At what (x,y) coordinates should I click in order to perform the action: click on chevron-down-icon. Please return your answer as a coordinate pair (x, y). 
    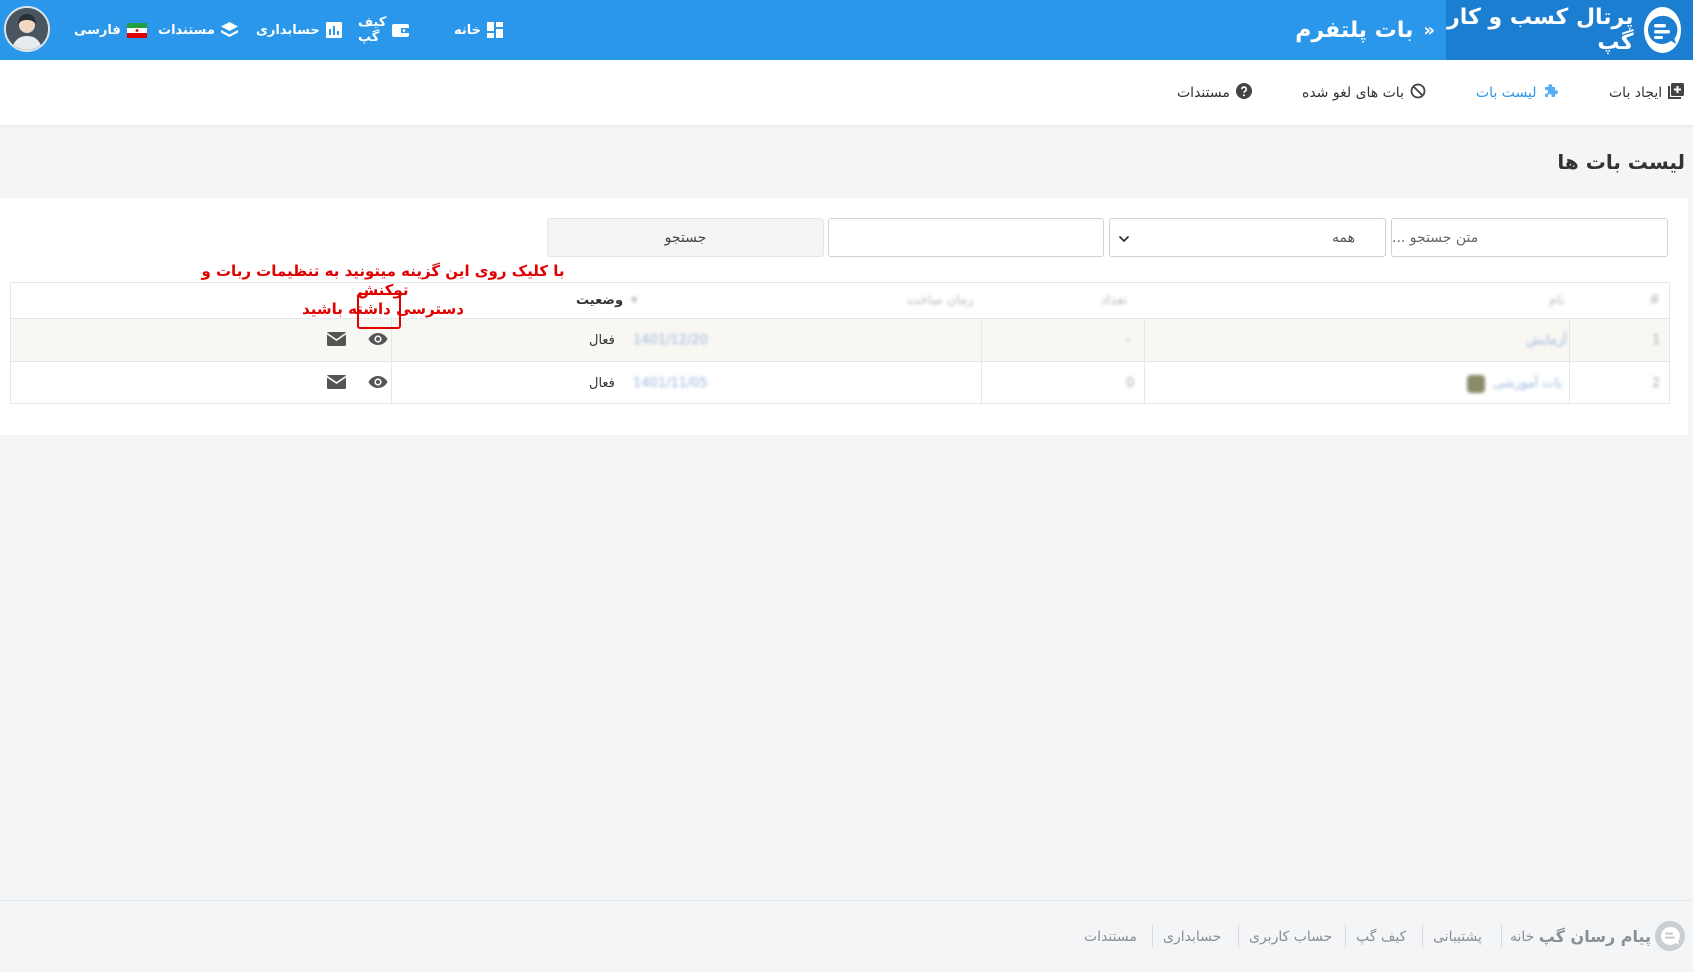
    Looking at the image, I should click on (1124, 240).